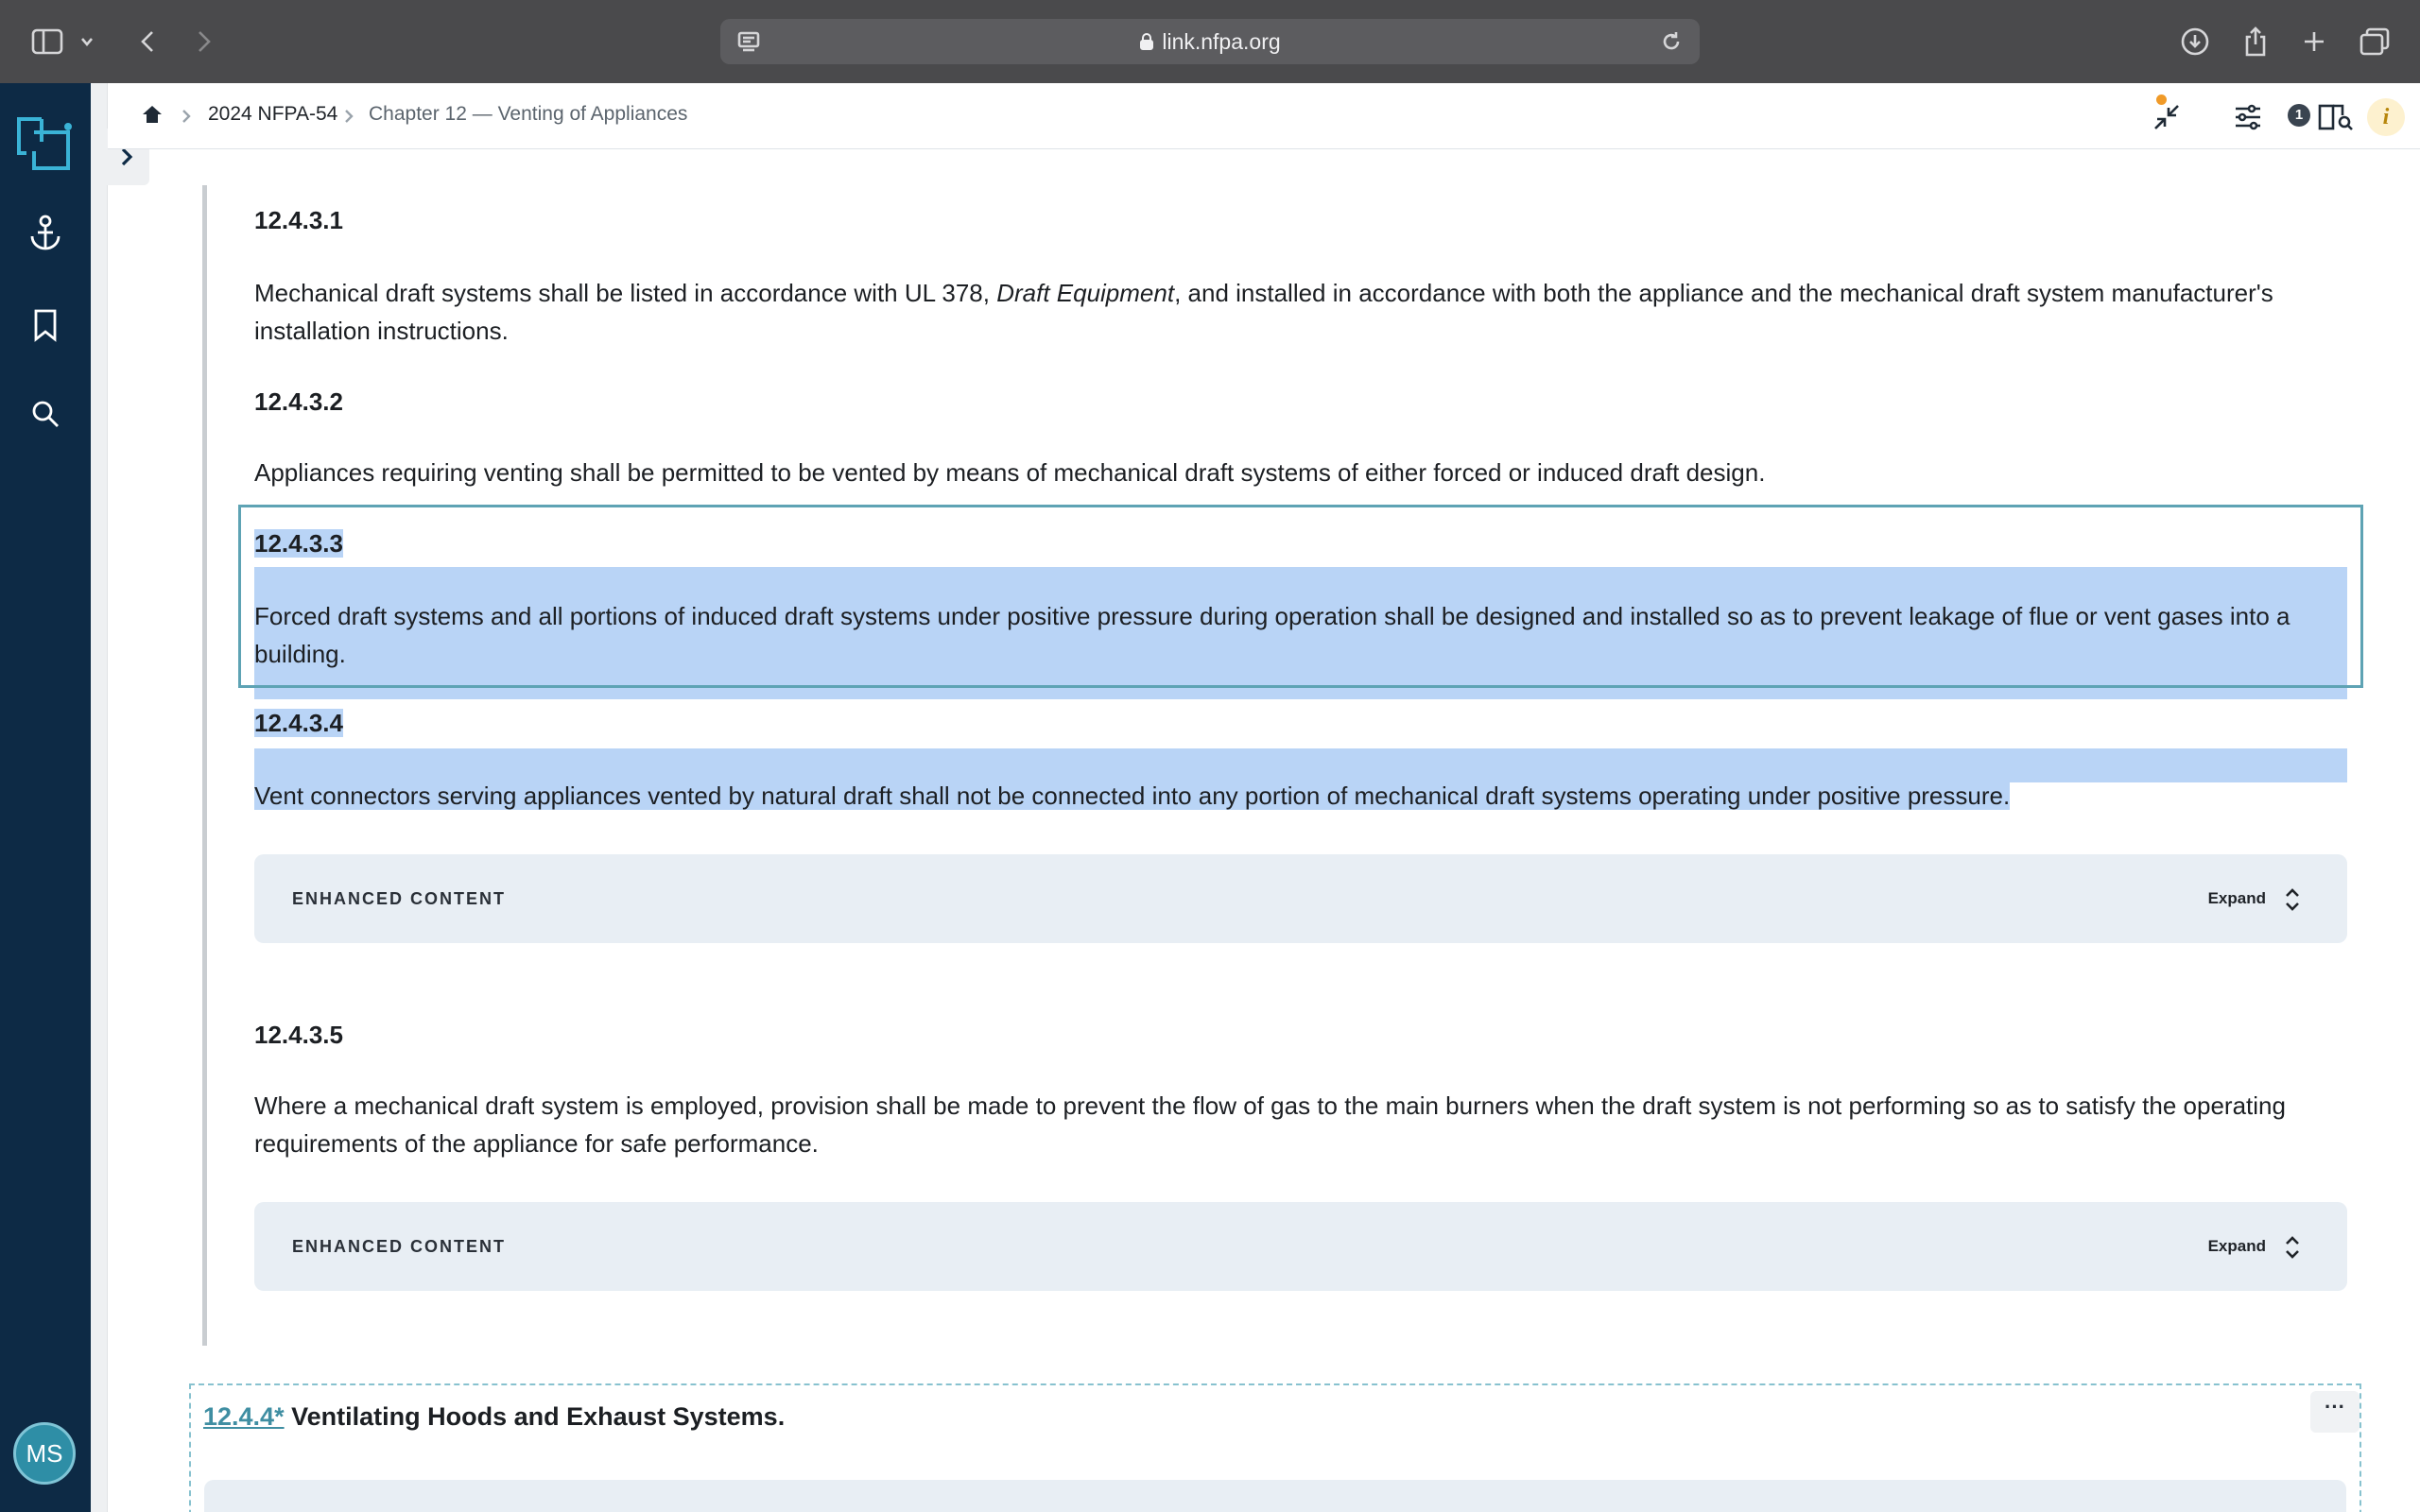 Image resolution: width=2420 pixels, height=1512 pixels. I want to click on avatar: MS, so click(44, 1453).